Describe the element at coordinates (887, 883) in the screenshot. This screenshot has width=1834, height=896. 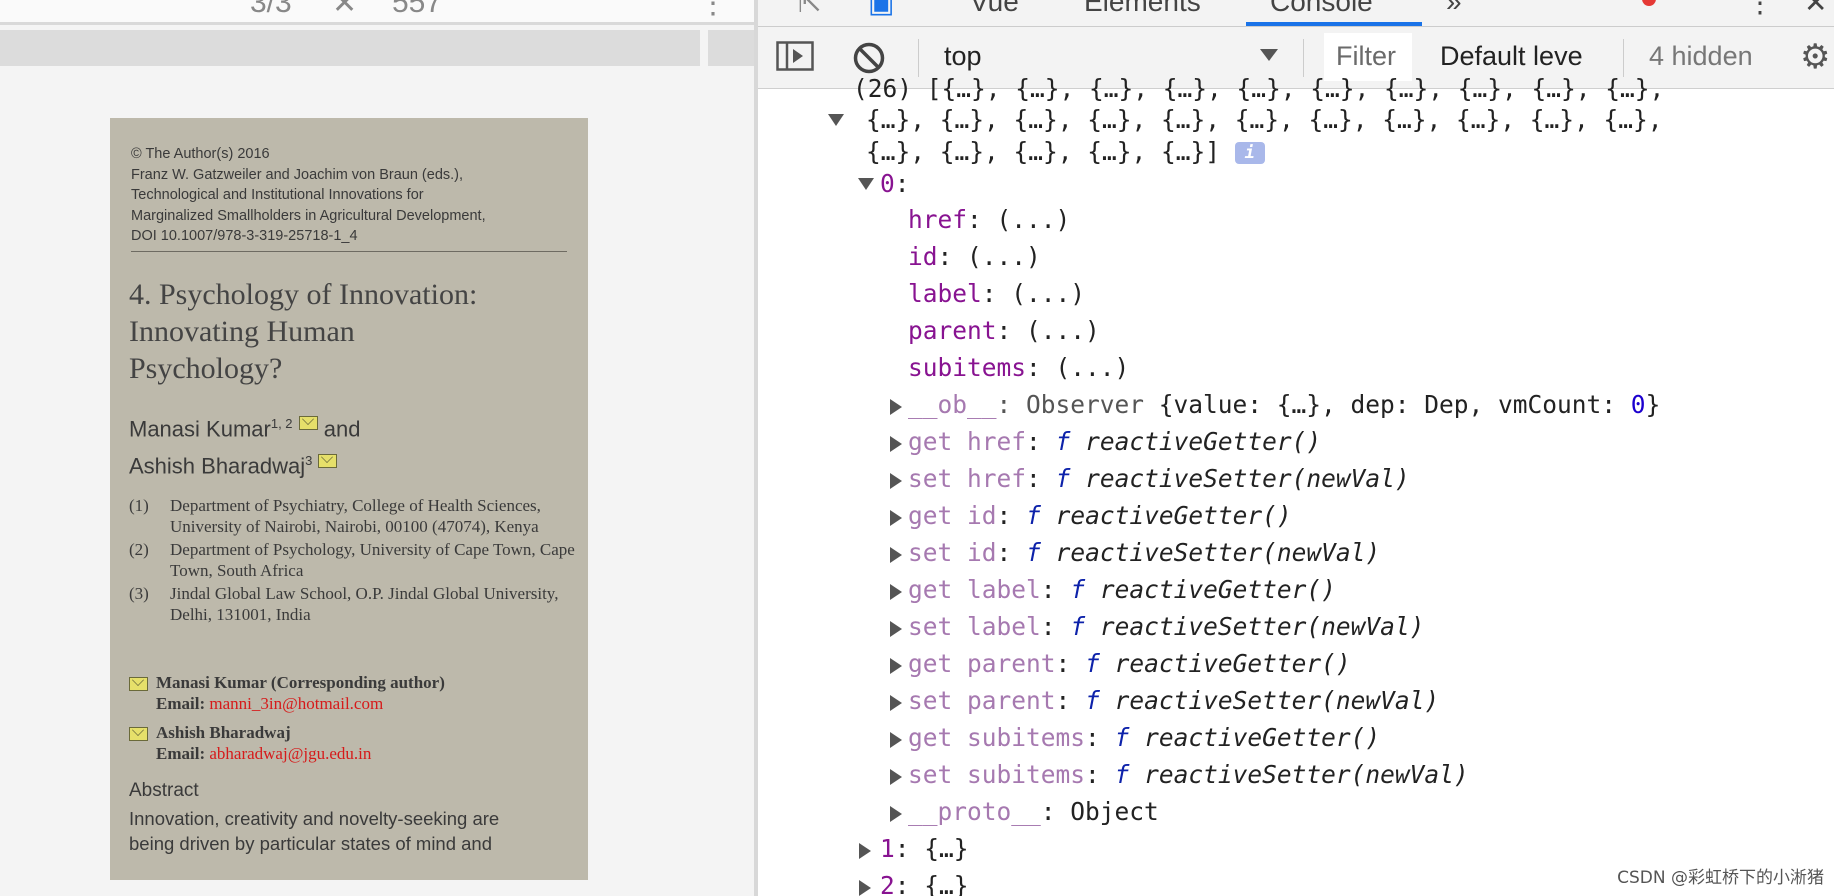
I see `entry-key: 2` at that location.